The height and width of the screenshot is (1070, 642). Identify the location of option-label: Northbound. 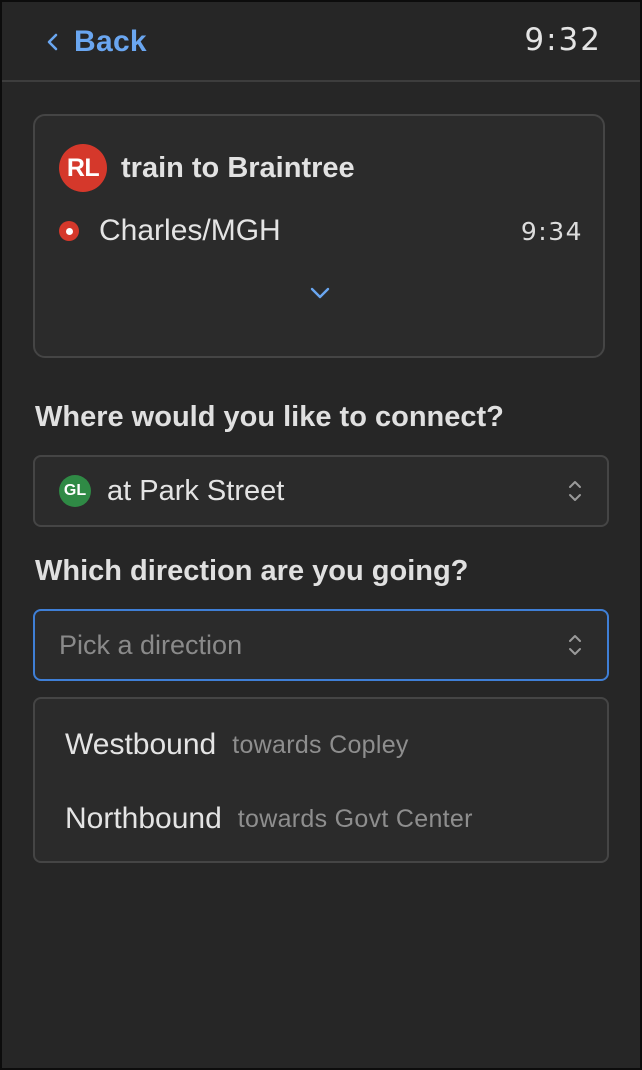
(143, 818).